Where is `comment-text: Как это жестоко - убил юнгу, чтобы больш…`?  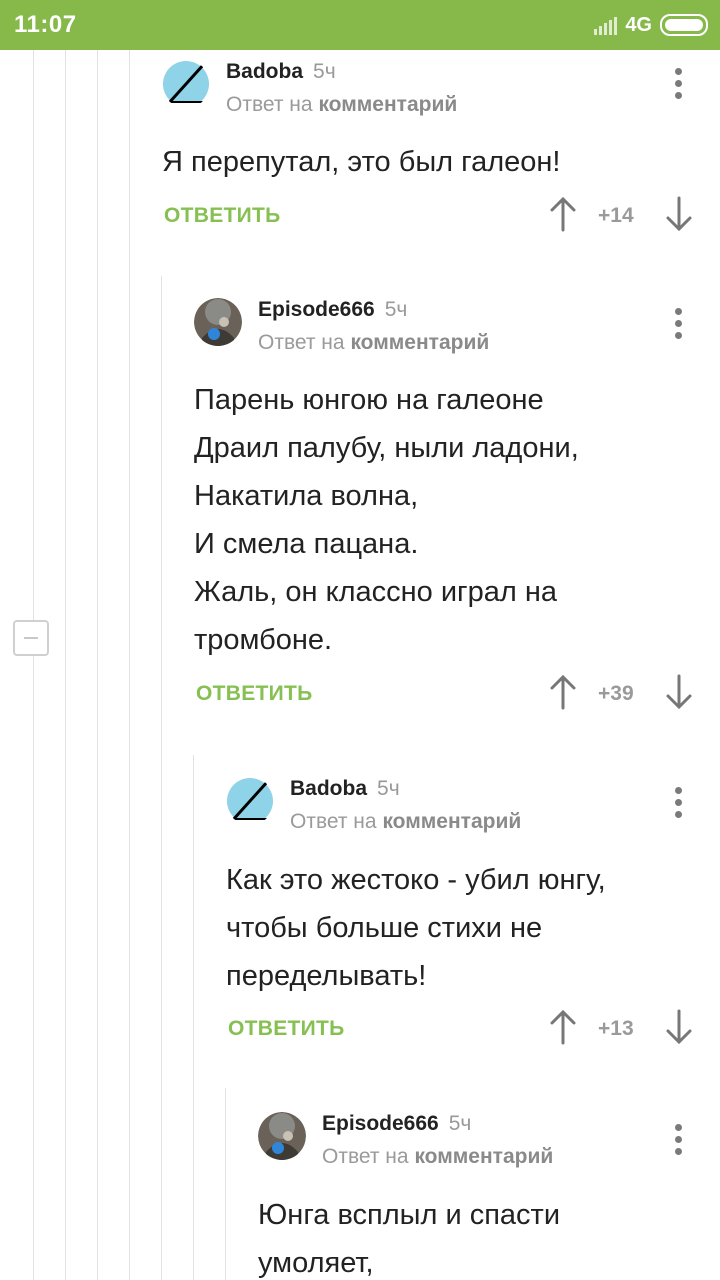 comment-text: Как это жестоко - убил юнгу, чтобы больш… is located at coordinates (416, 928).